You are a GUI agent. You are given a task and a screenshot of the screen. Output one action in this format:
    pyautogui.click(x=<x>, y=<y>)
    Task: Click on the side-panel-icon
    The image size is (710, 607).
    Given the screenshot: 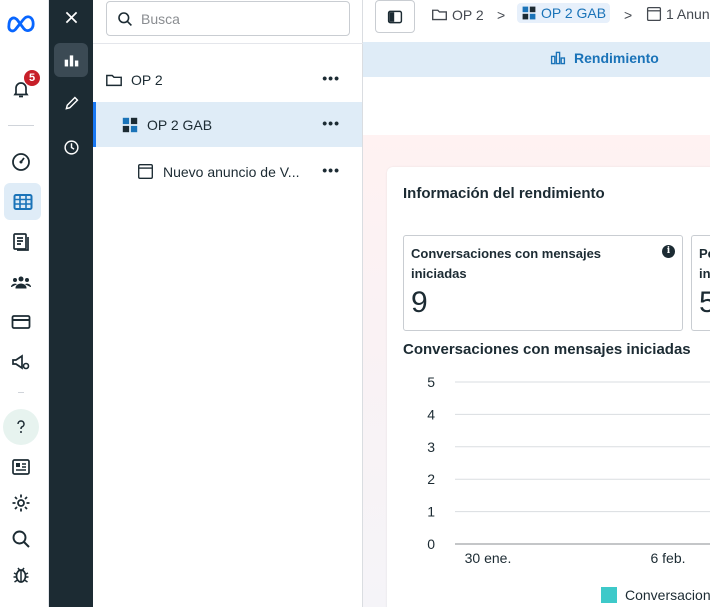 What is the action you would take?
    pyautogui.click(x=395, y=16)
    